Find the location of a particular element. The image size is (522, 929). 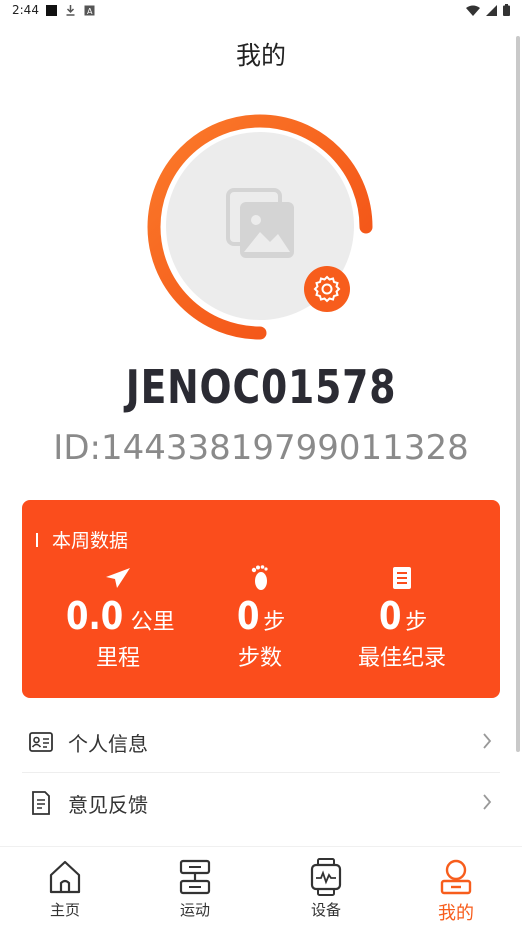

title-bar-marker is located at coordinates (37, 539).